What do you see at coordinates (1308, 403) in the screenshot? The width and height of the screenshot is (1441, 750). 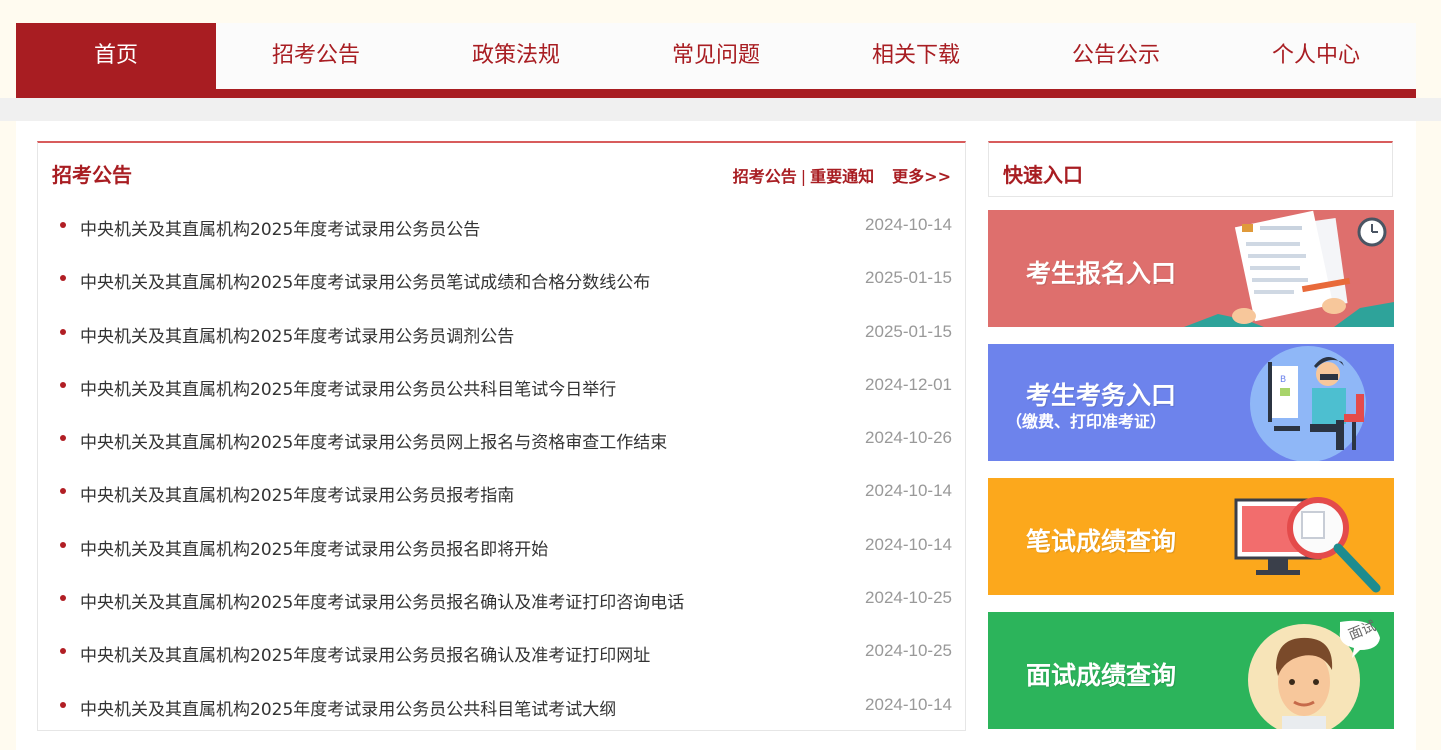 I see `computer-user-icon: B` at bounding box center [1308, 403].